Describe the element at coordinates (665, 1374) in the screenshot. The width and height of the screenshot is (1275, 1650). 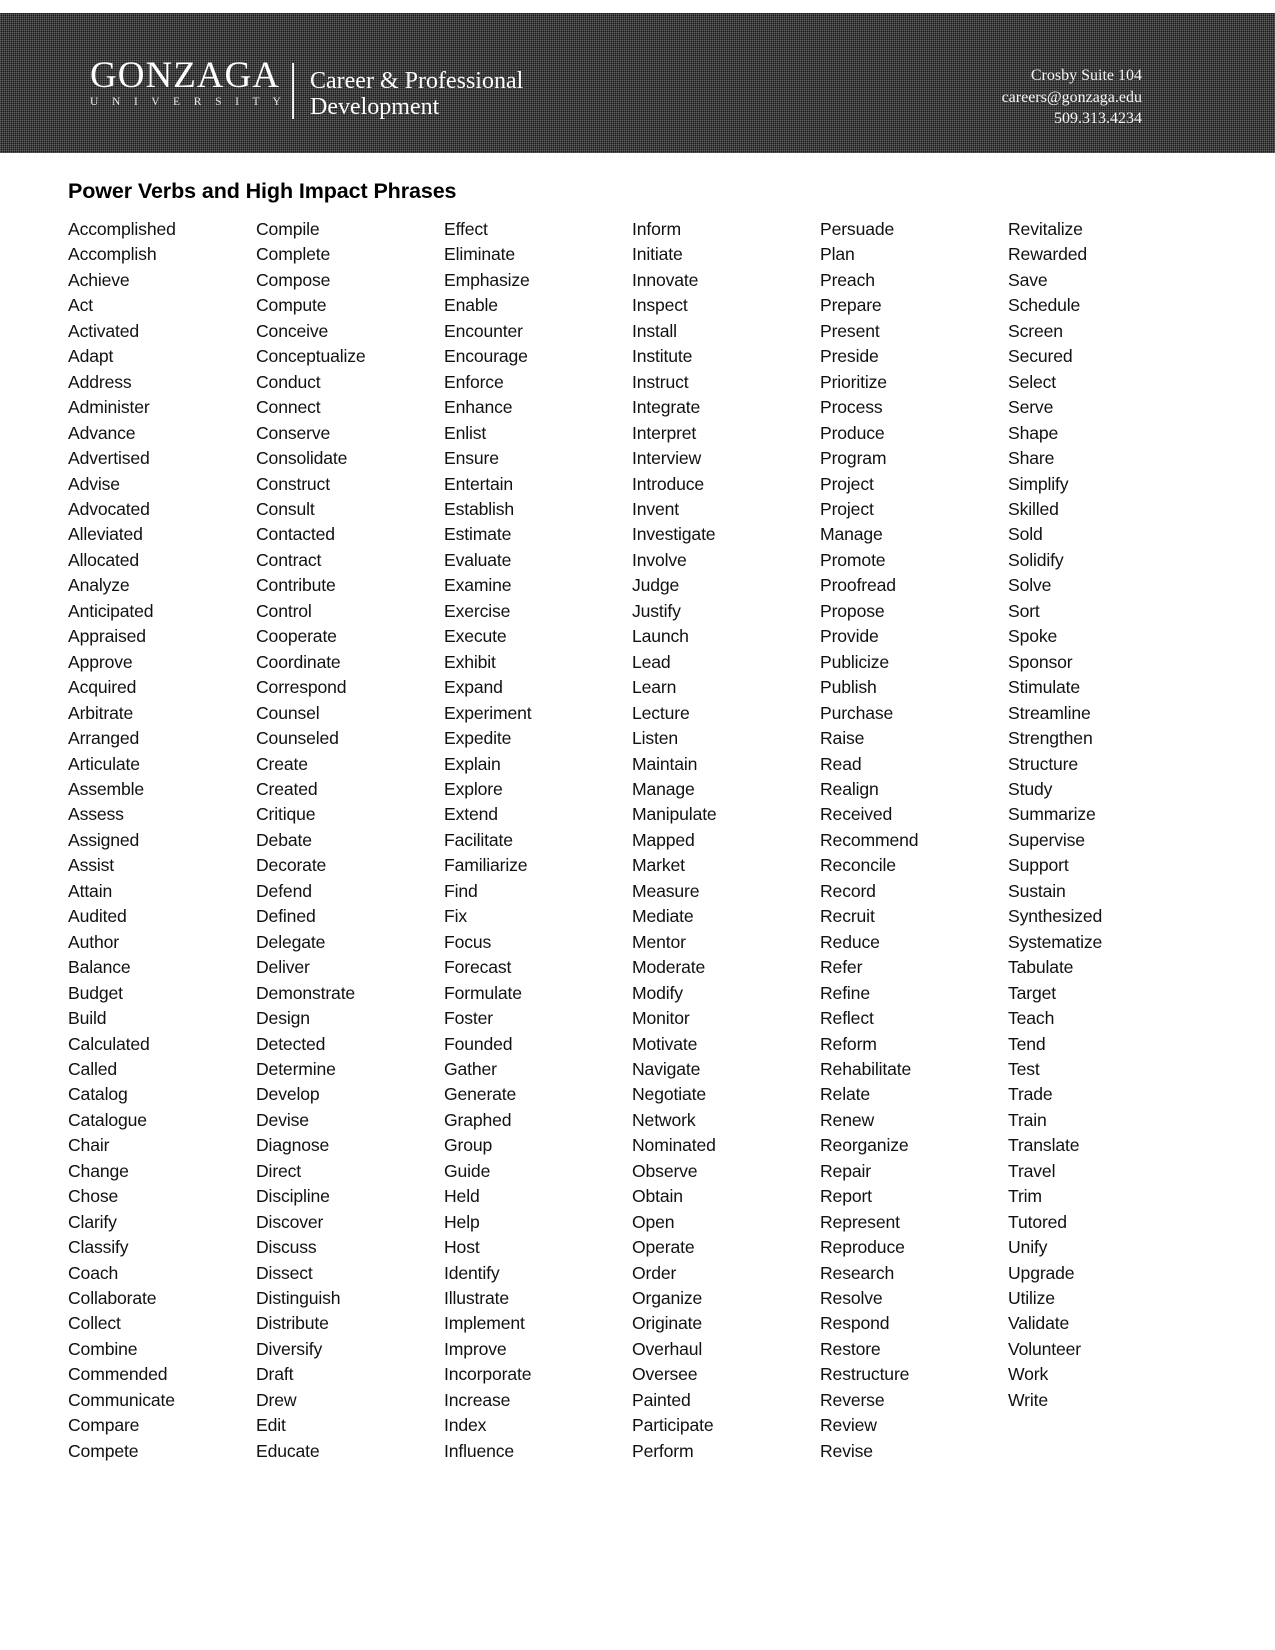
I see `verb-item: Oversee` at that location.